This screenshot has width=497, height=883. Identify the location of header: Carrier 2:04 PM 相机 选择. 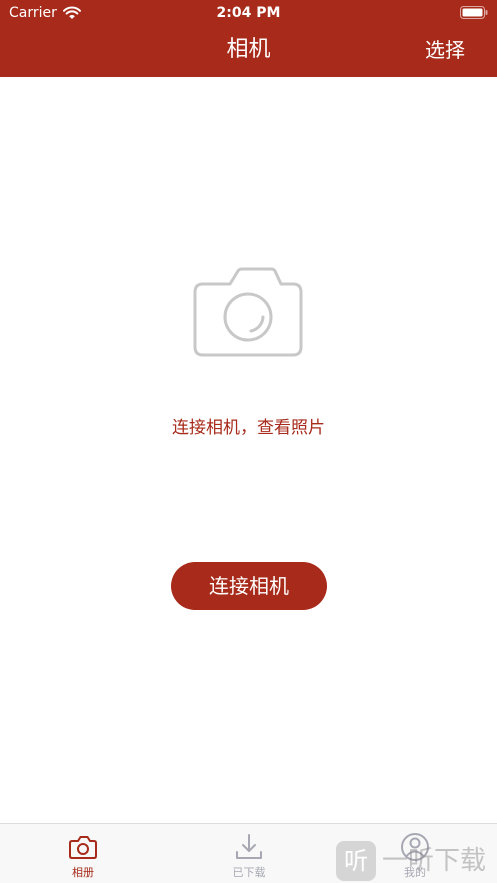
(248, 38).